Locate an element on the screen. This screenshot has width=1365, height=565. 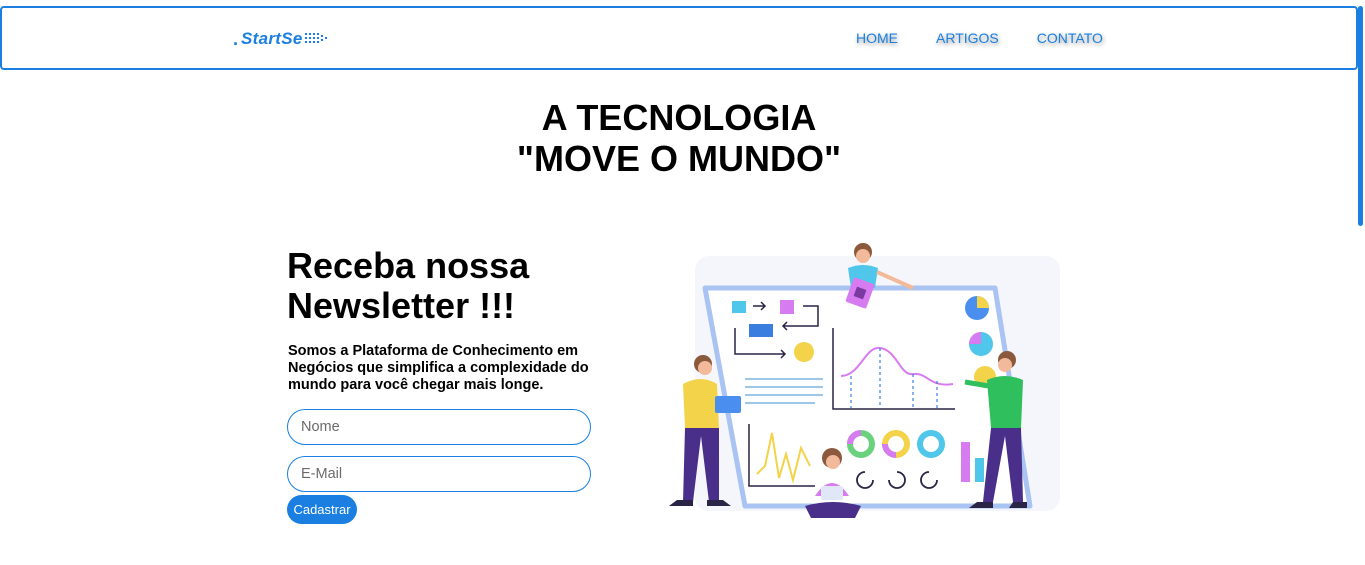
team-data-analytics-illustration is located at coordinates (864, 380).